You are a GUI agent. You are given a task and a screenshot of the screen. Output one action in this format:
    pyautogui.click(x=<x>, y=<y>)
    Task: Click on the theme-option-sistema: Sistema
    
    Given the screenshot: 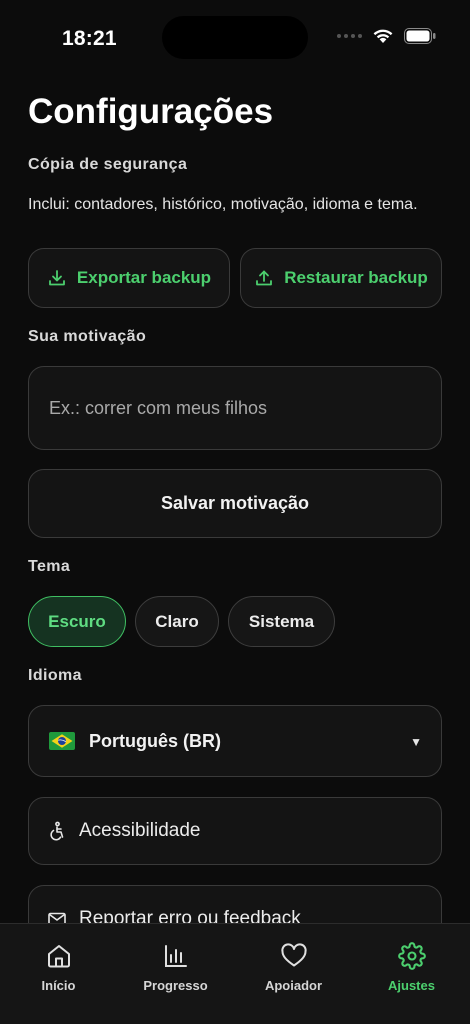 What is the action you would take?
    pyautogui.click(x=281, y=621)
    